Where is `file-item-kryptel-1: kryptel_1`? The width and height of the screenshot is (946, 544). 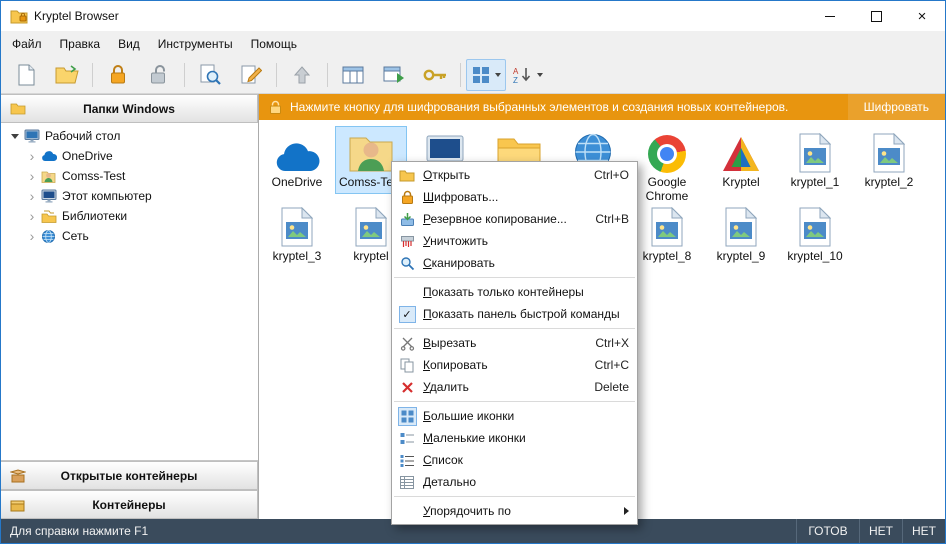 file-item-kryptel-1: kryptel_1 is located at coordinates (815, 160).